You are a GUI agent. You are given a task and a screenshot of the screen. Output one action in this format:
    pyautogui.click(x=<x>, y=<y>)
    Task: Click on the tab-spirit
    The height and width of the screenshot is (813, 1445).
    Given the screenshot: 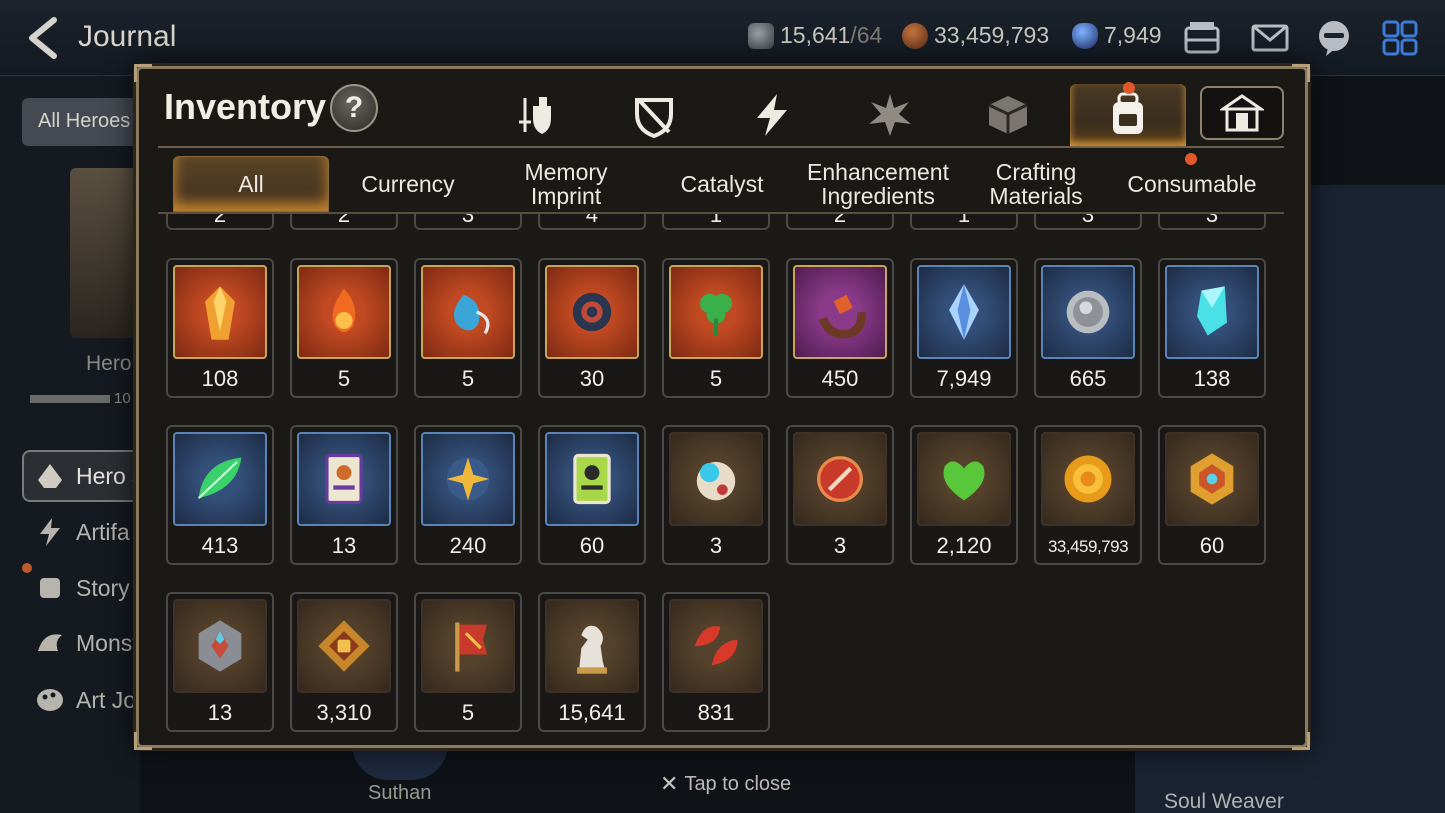 What is the action you would take?
    pyautogui.click(x=890, y=115)
    